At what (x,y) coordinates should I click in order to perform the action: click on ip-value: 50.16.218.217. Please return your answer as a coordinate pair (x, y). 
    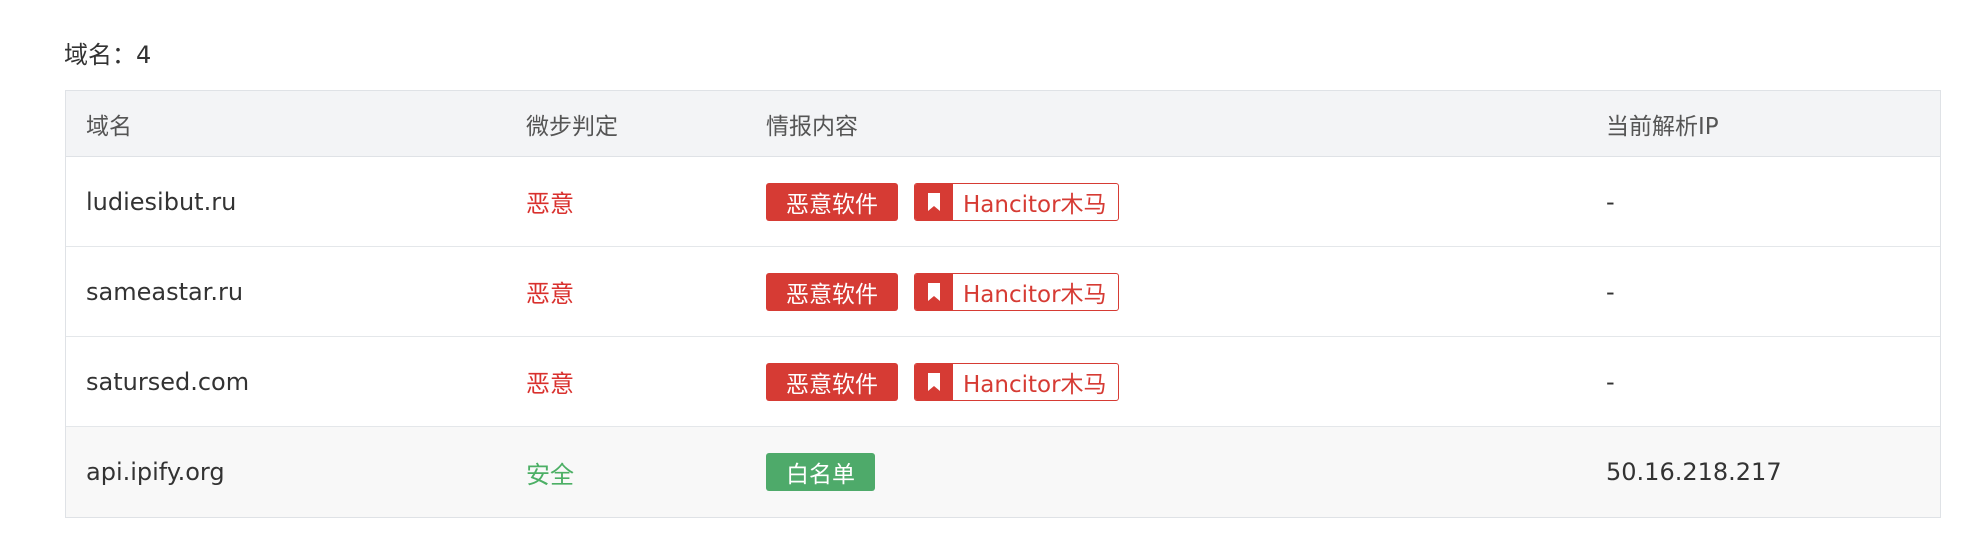
    Looking at the image, I should click on (1694, 472).